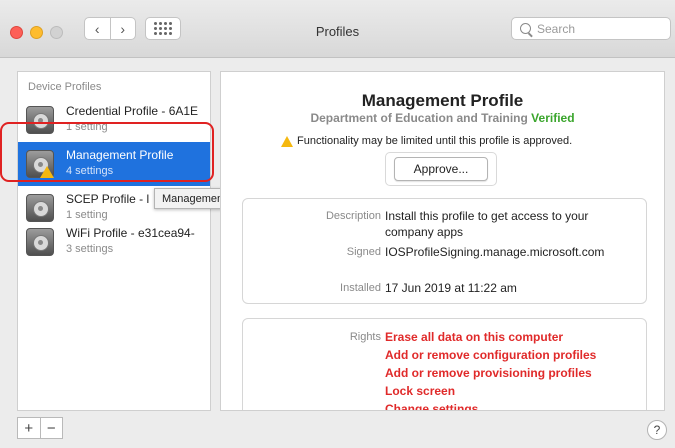  Describe the element at coordinates (363, 252) in the screenshot. I see `signed-label: Signed` at that location.